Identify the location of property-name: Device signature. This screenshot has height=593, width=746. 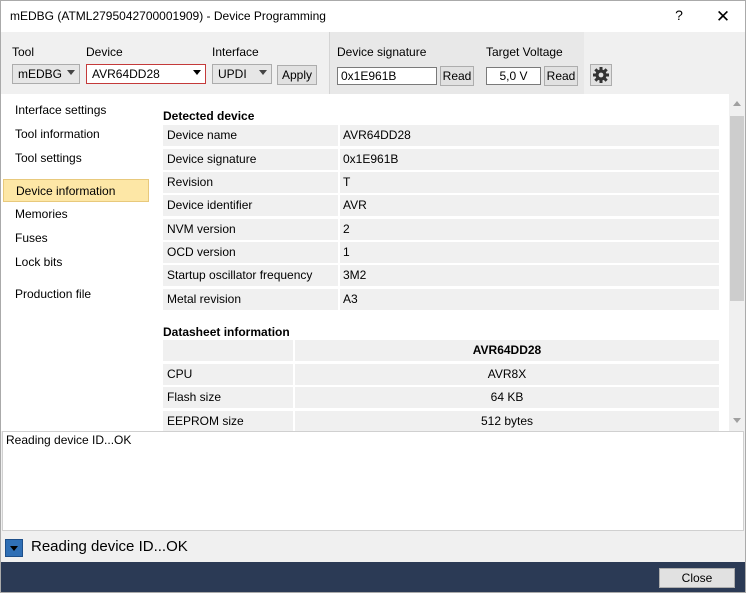
(250, 159).